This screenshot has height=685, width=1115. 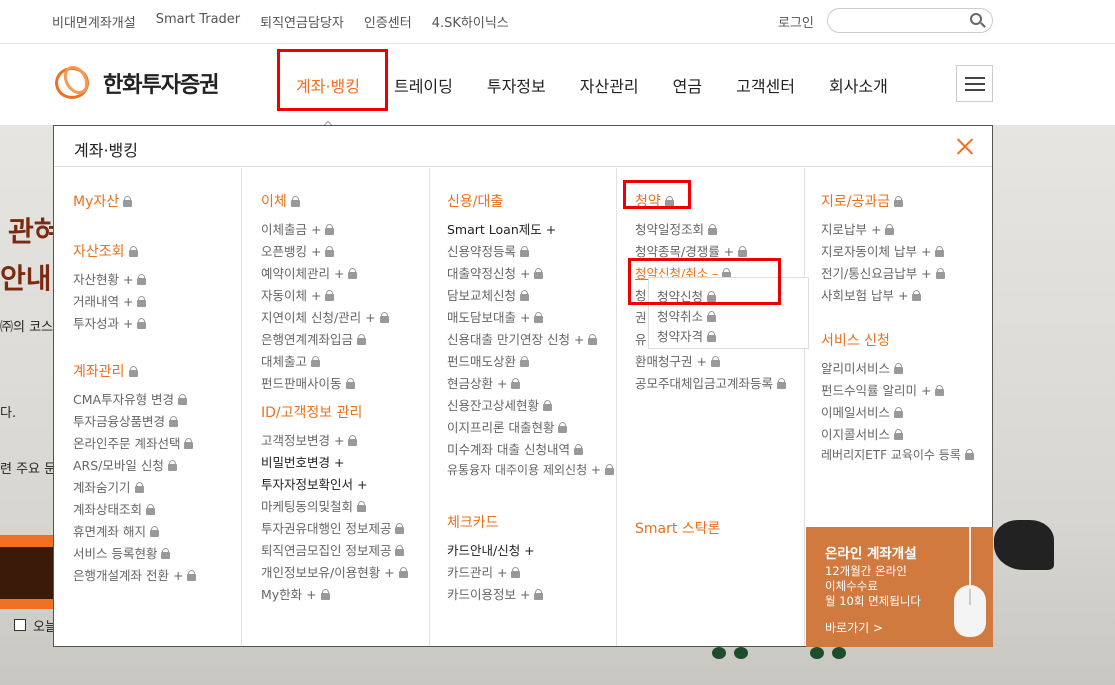 What do you see at coordinates (105, 251) in the screenshot?
I see `menu-asset-inquiry: 자산조회` at bounding box center [105, 251].